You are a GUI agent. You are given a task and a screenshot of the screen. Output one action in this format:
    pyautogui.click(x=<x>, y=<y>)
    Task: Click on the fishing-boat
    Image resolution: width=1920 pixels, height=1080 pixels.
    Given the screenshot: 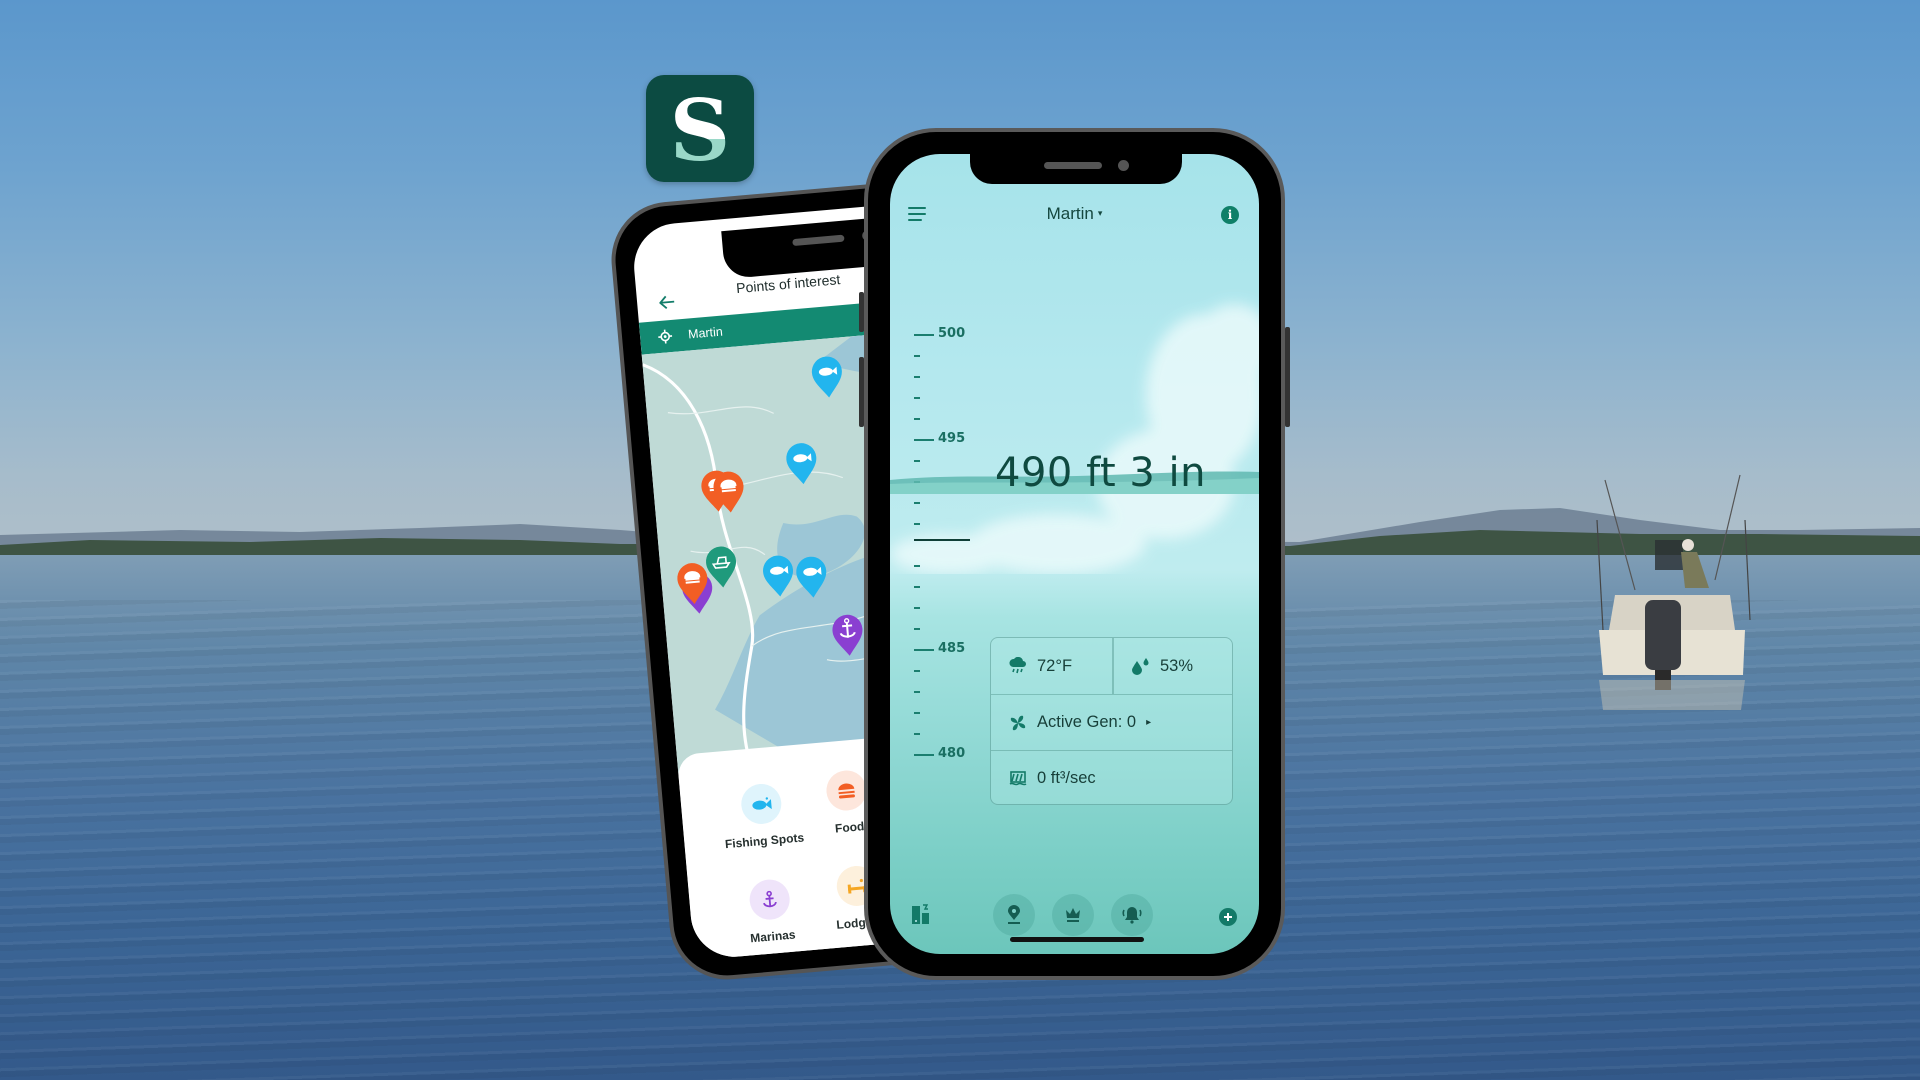 What is the action you would take?
    pyautogui.click(x=1673, y=592)
    